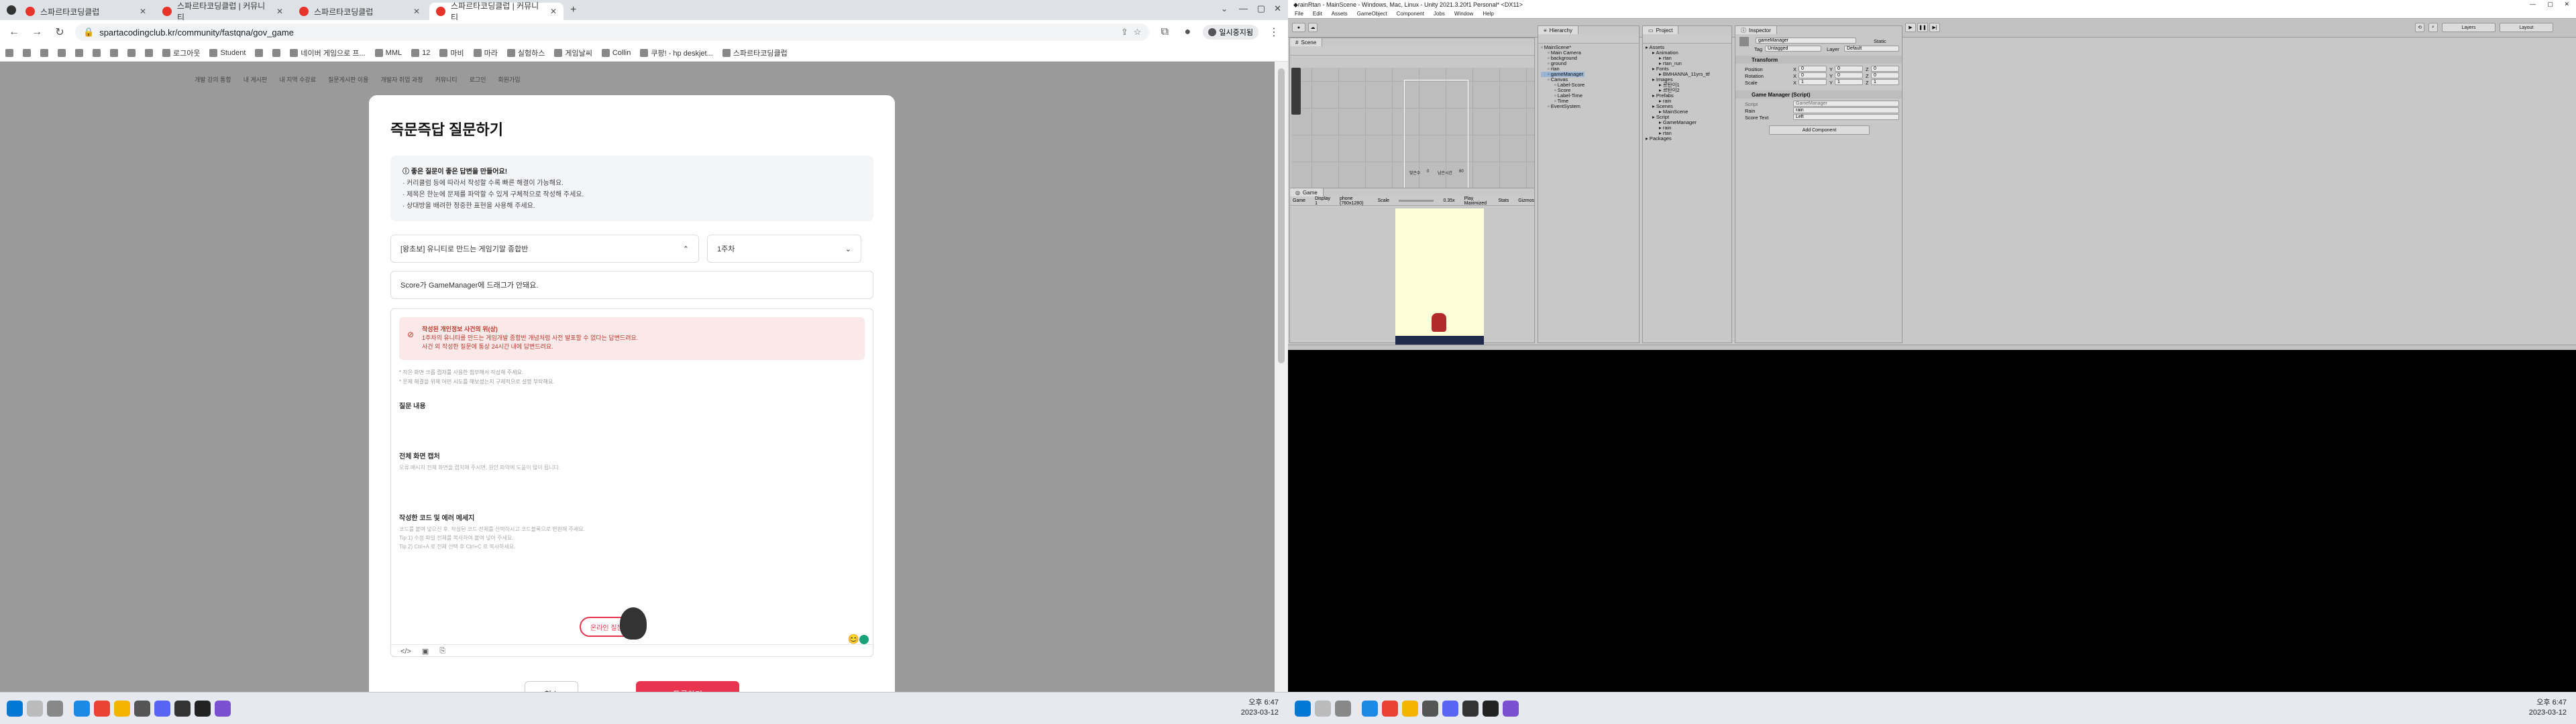 The image size is (2576, 724). Describe the element at coordinates (573, 53) in the screenshot. I see `bookmark-item: 게임날씨` at that location.